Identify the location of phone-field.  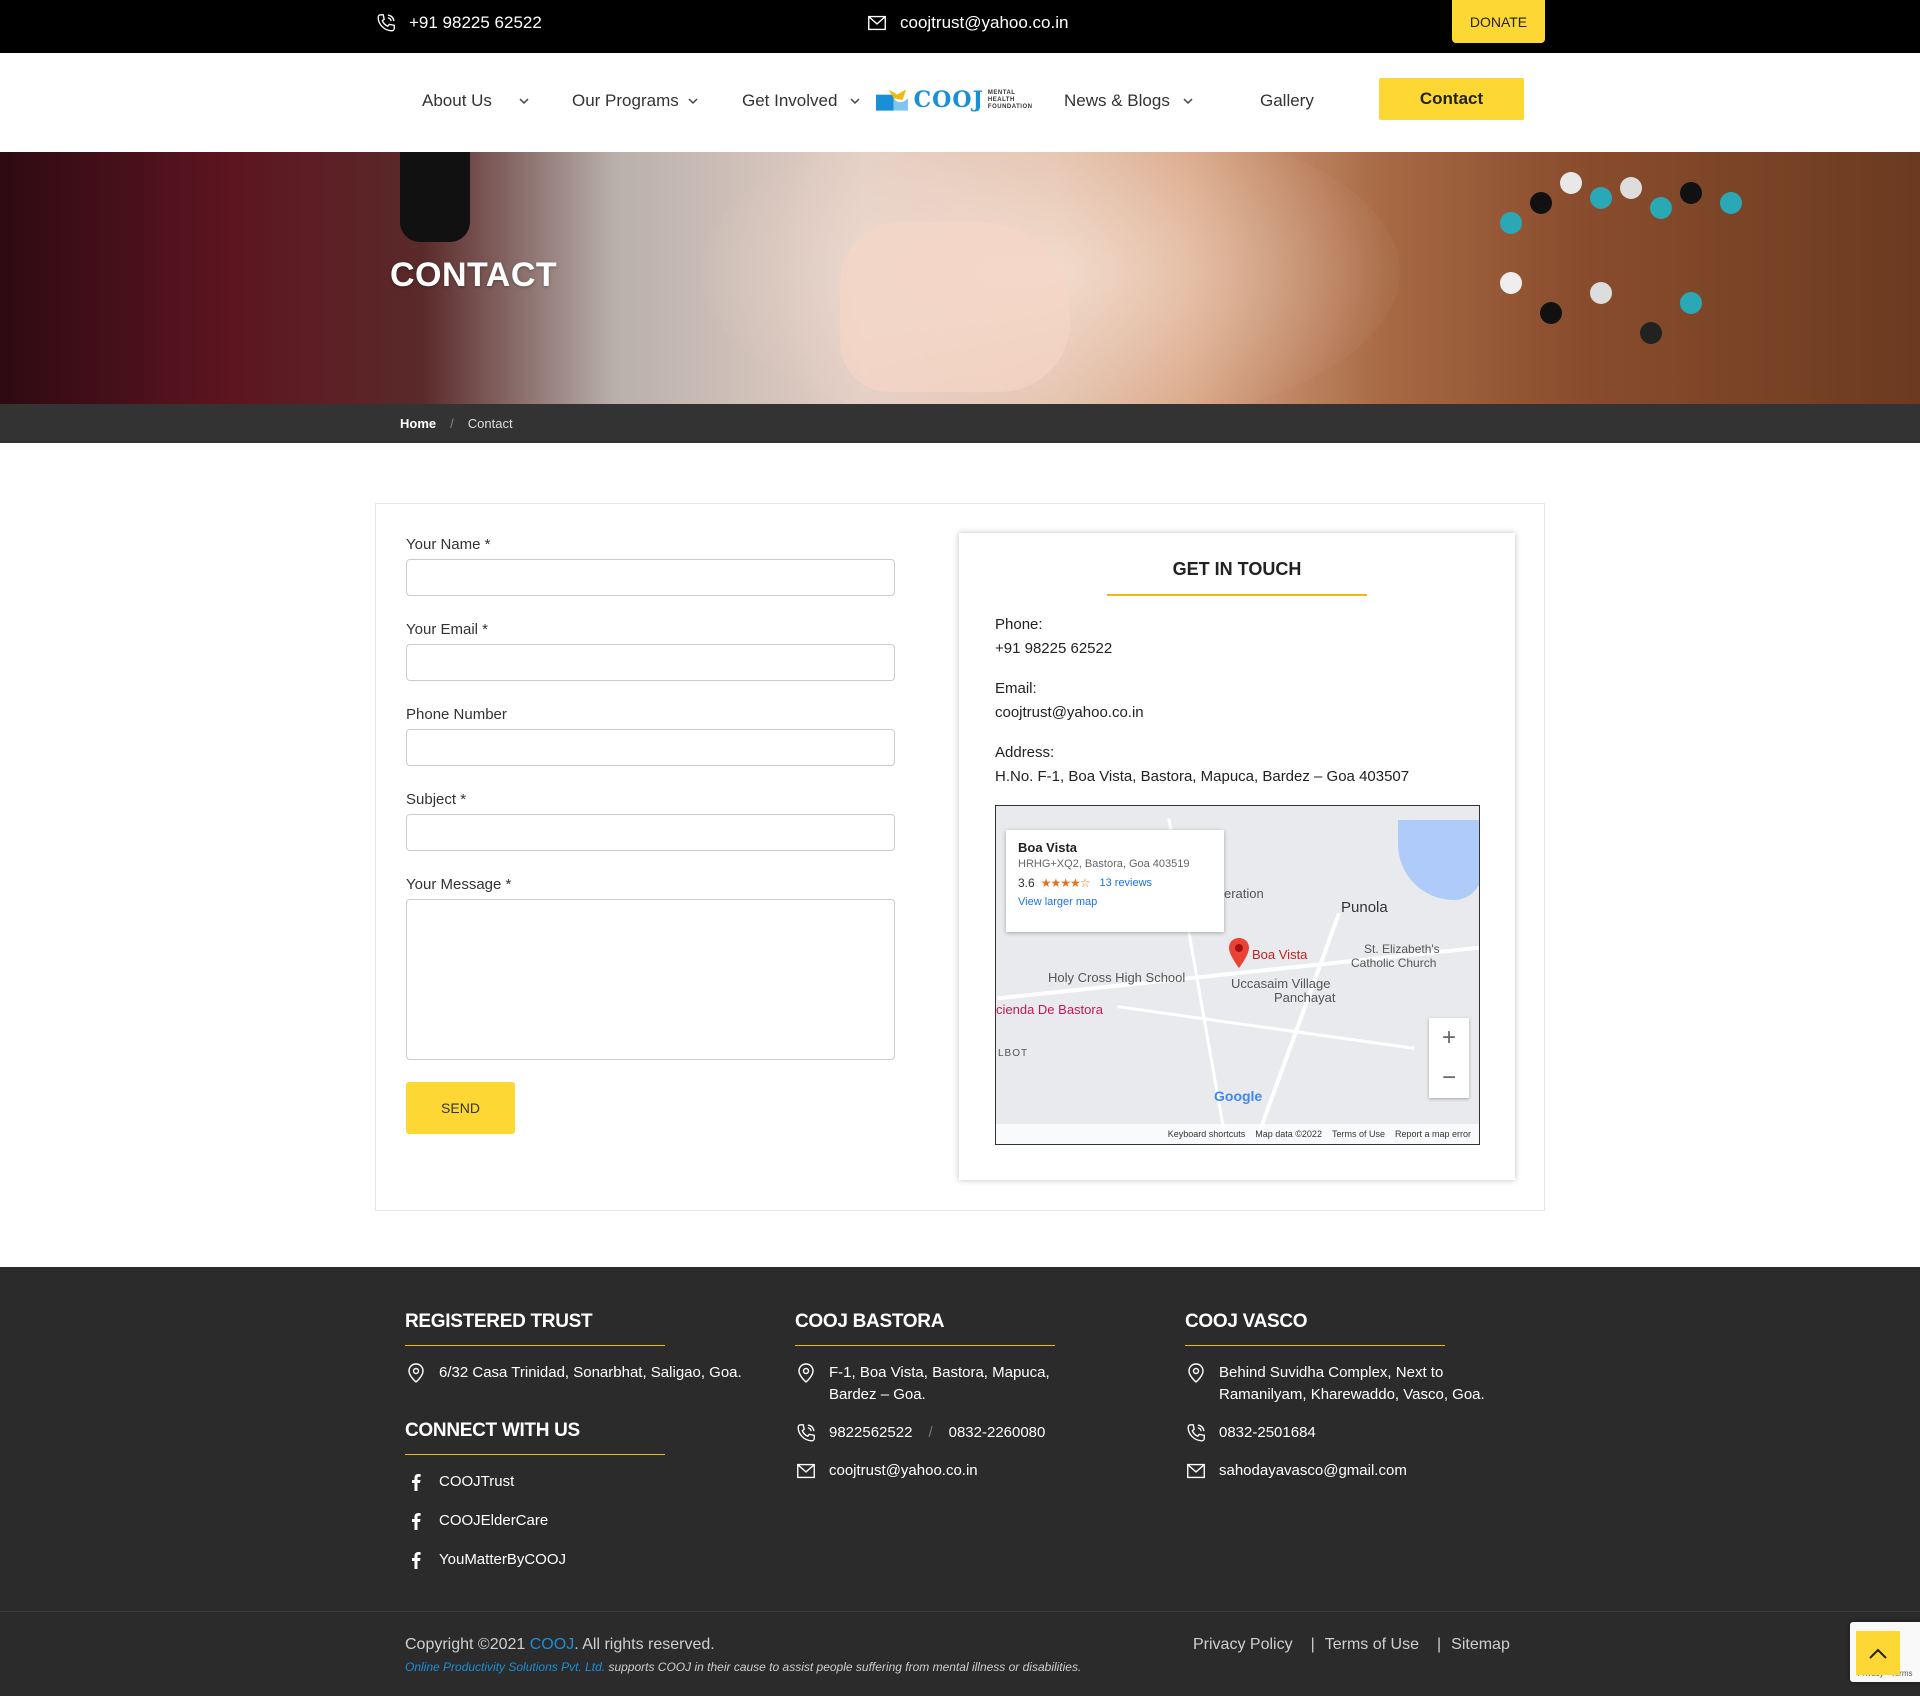
(650, 747).